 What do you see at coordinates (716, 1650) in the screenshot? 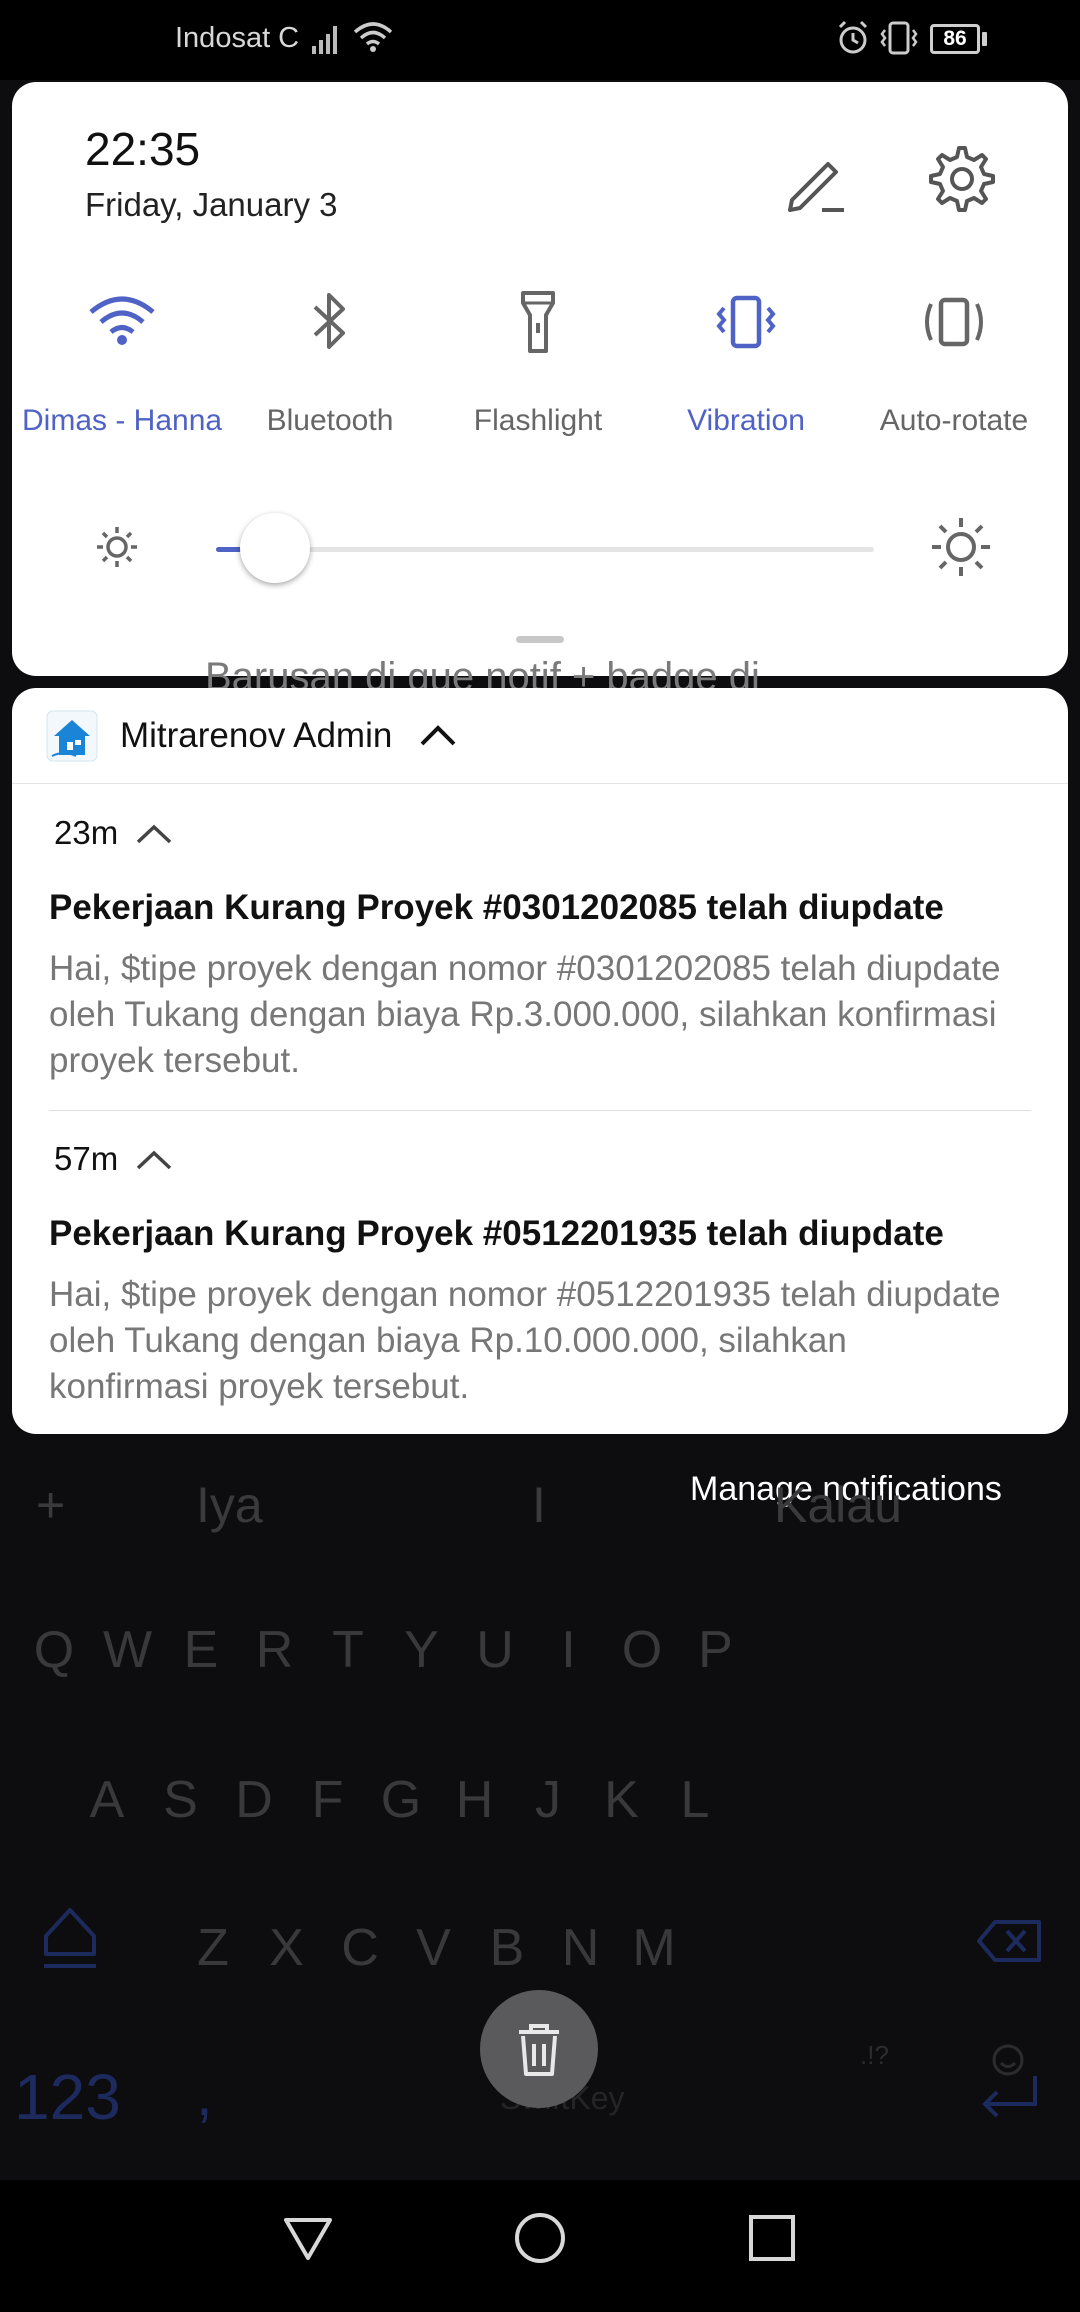
I see `key-p: P` at bounding box center [716, 1650].